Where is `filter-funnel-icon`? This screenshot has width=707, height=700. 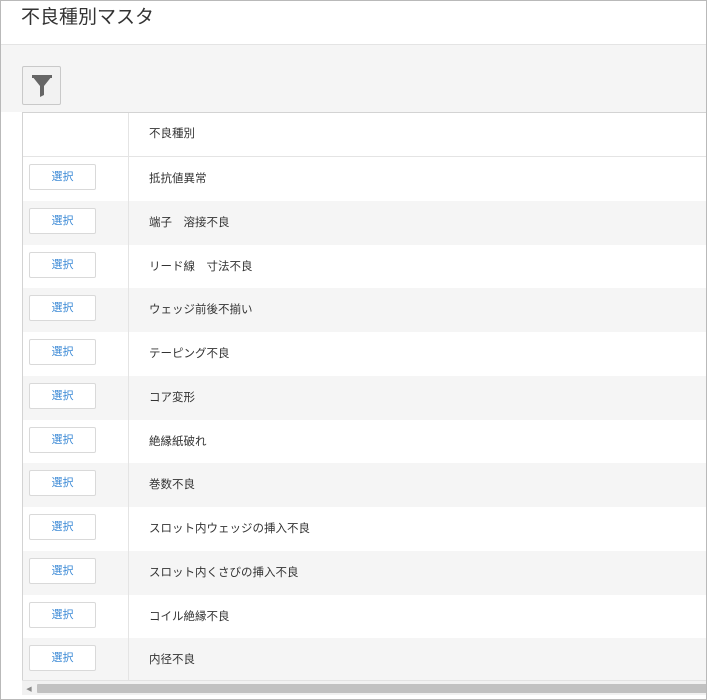
filter-funnel-icon is located at coordinates (42, 86).